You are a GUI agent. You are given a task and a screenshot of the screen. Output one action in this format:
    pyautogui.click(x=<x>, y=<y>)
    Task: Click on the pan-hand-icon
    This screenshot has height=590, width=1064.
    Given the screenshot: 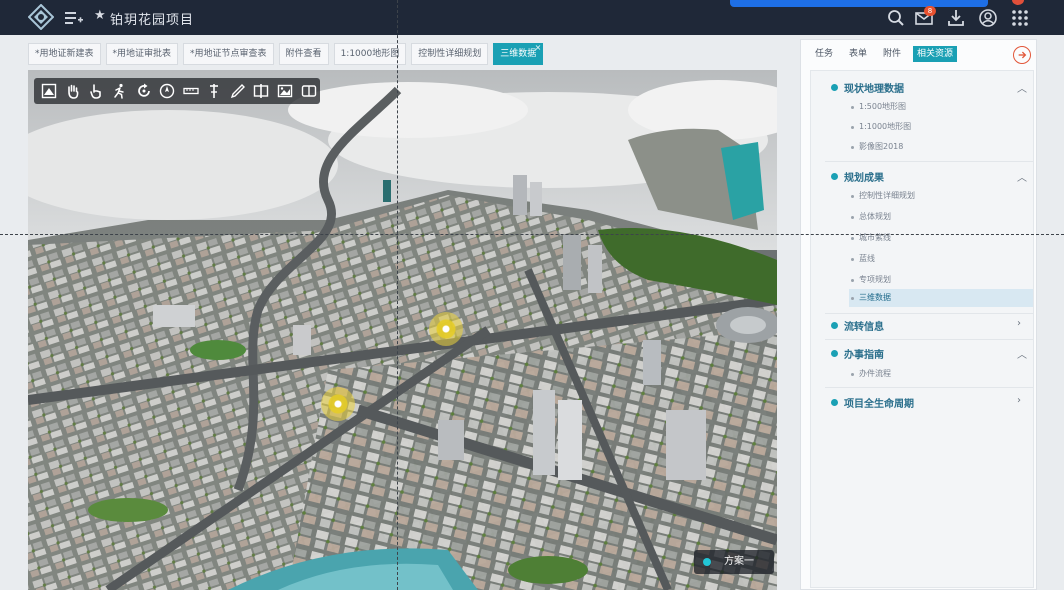 What is the action you would take?
    pyautogui.click(x=73, y=91)
    